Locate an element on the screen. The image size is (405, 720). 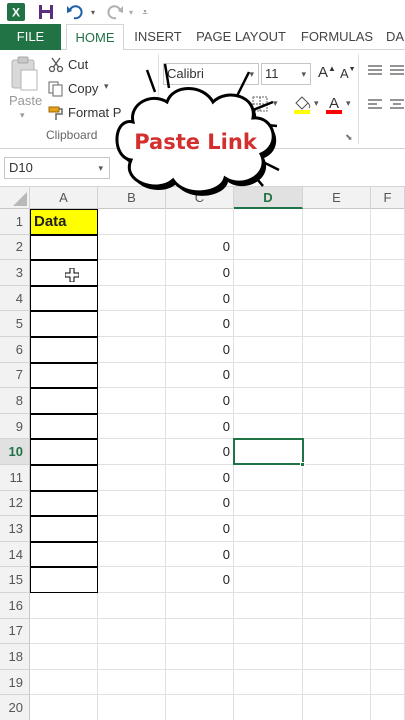
column-header-a: A is located at coordinates (64, 198).